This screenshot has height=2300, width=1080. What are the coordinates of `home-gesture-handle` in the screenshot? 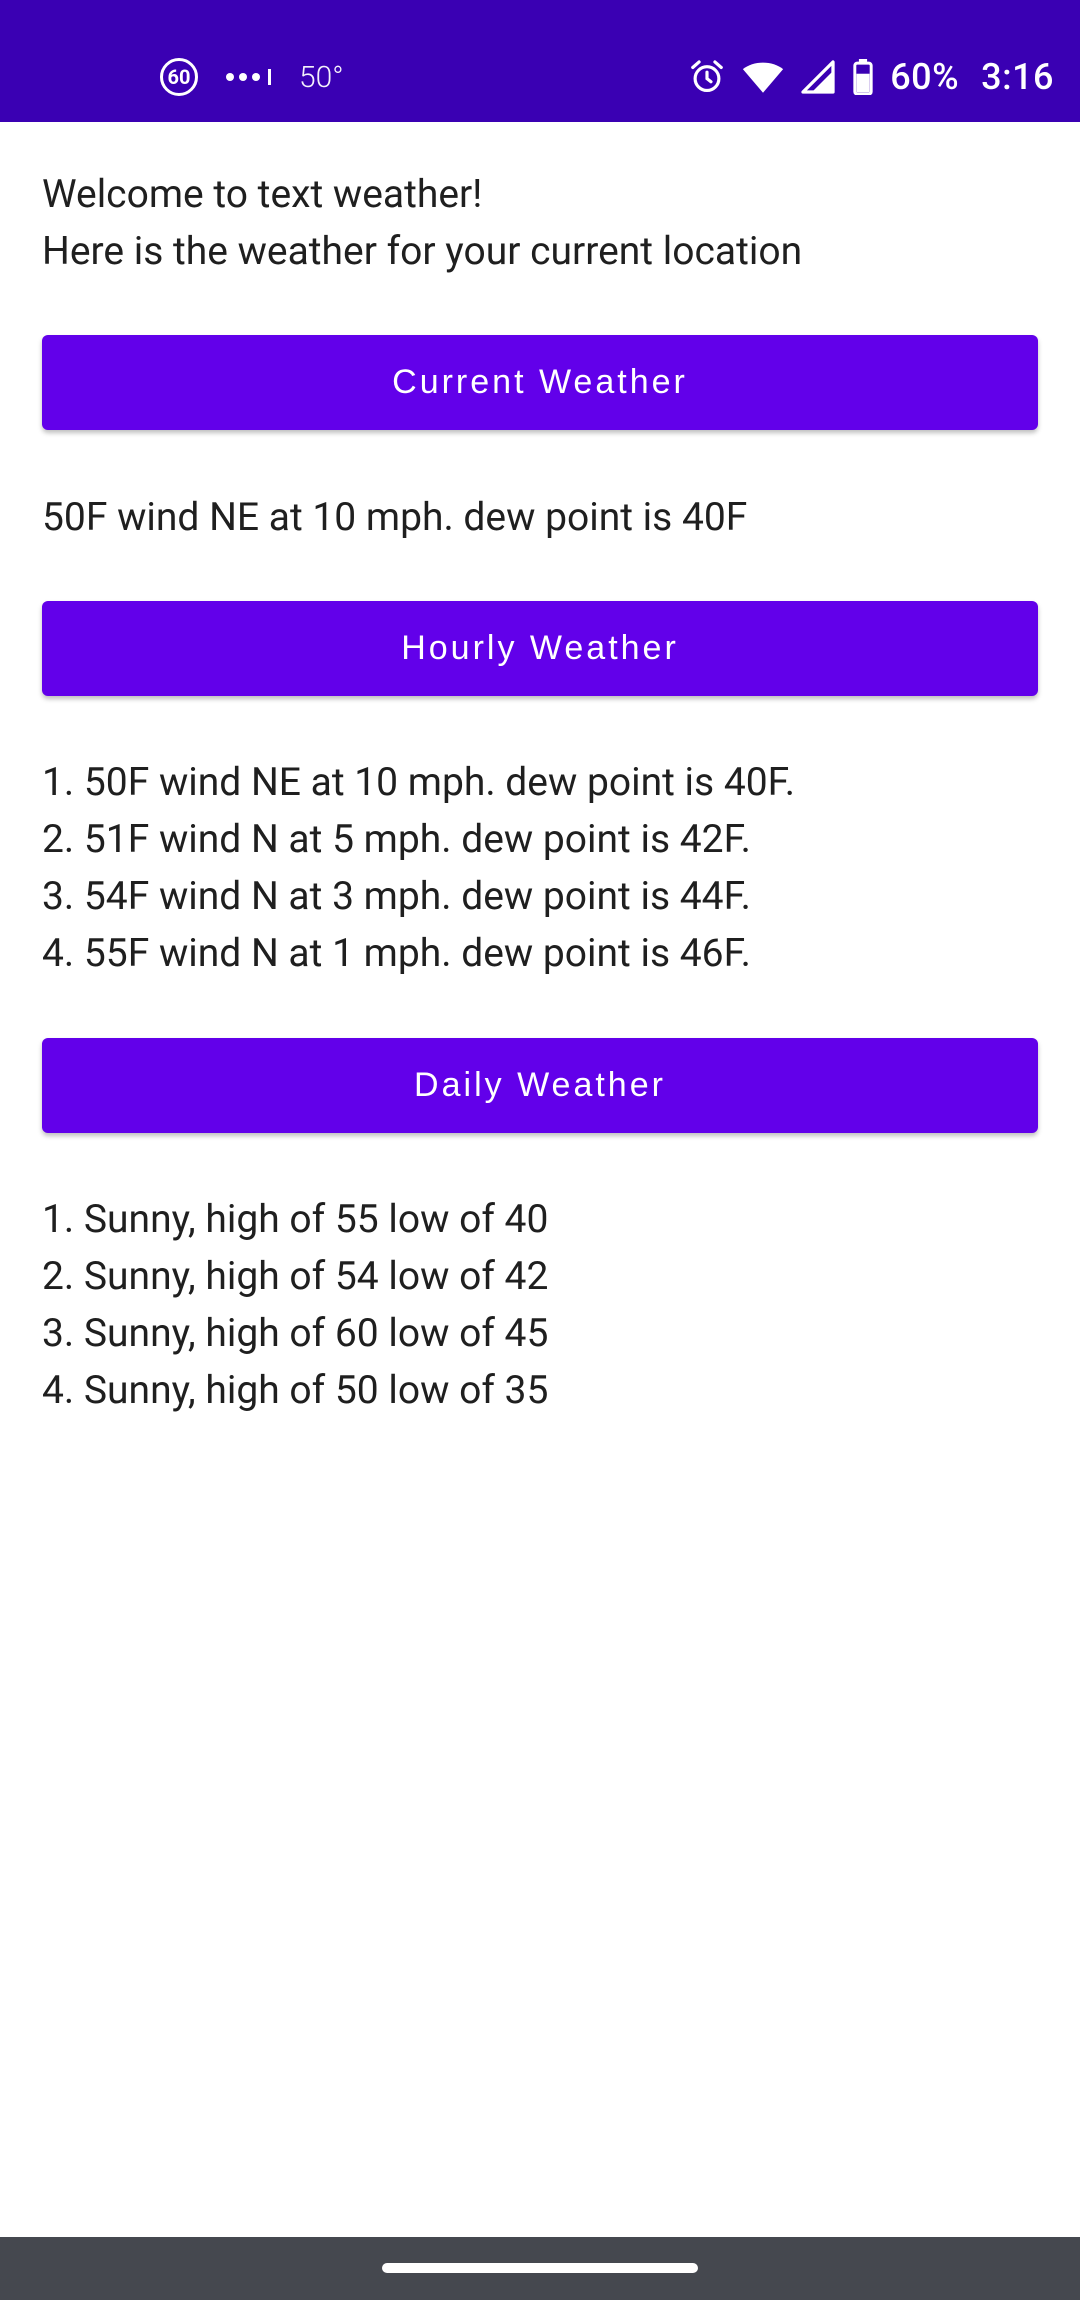 It's located at (540, 2268).